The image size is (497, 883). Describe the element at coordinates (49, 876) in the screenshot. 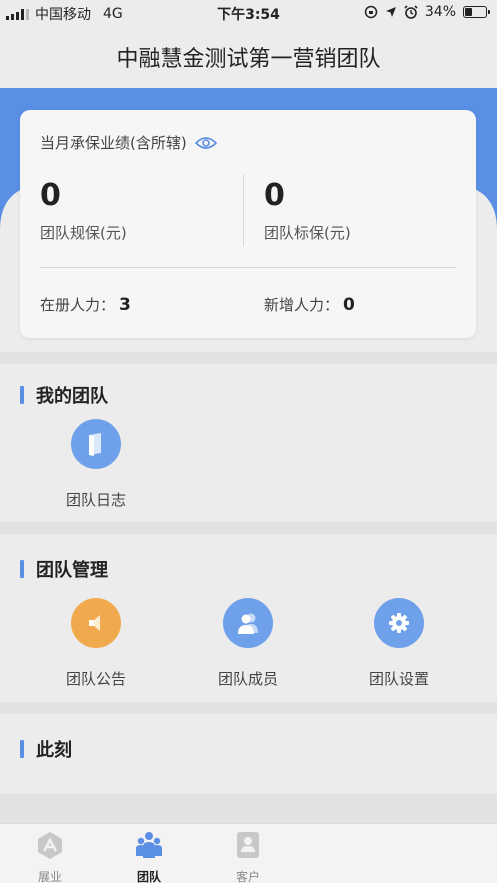

I see `tab-explore-label: 展业` at that location.